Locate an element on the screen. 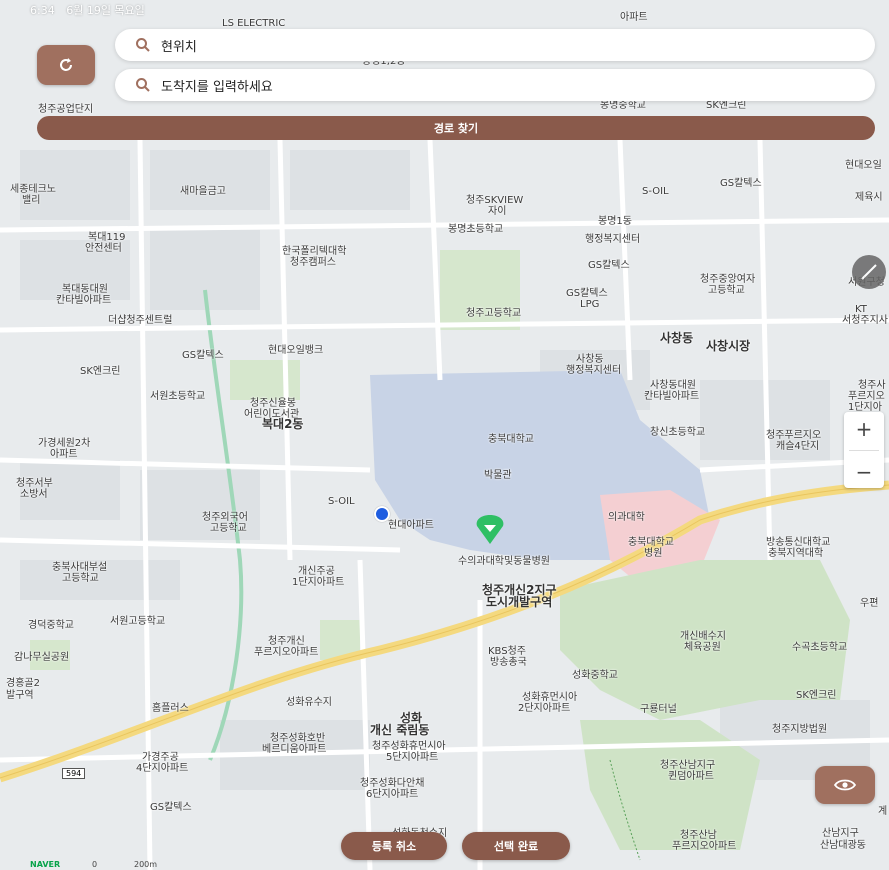 This screenshot has width=889, height=870. origin-search-field: 현위치 is located at coordinates (495, 45).